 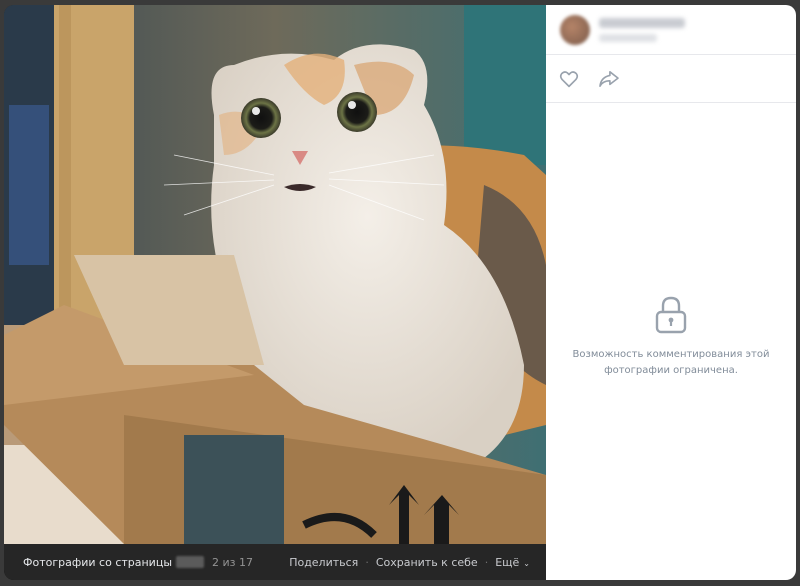 I want to click on more-label: Ещё, so click(x=507, y=562).